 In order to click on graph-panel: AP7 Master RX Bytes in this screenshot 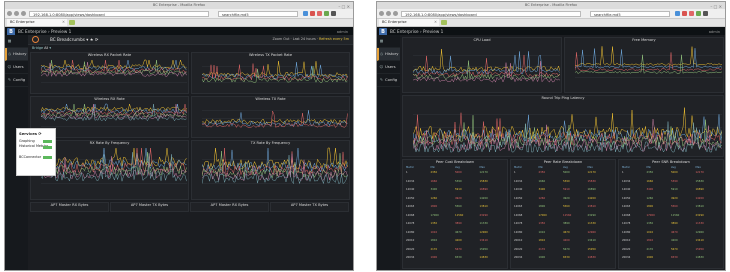, I will do `click(69, 207)`.